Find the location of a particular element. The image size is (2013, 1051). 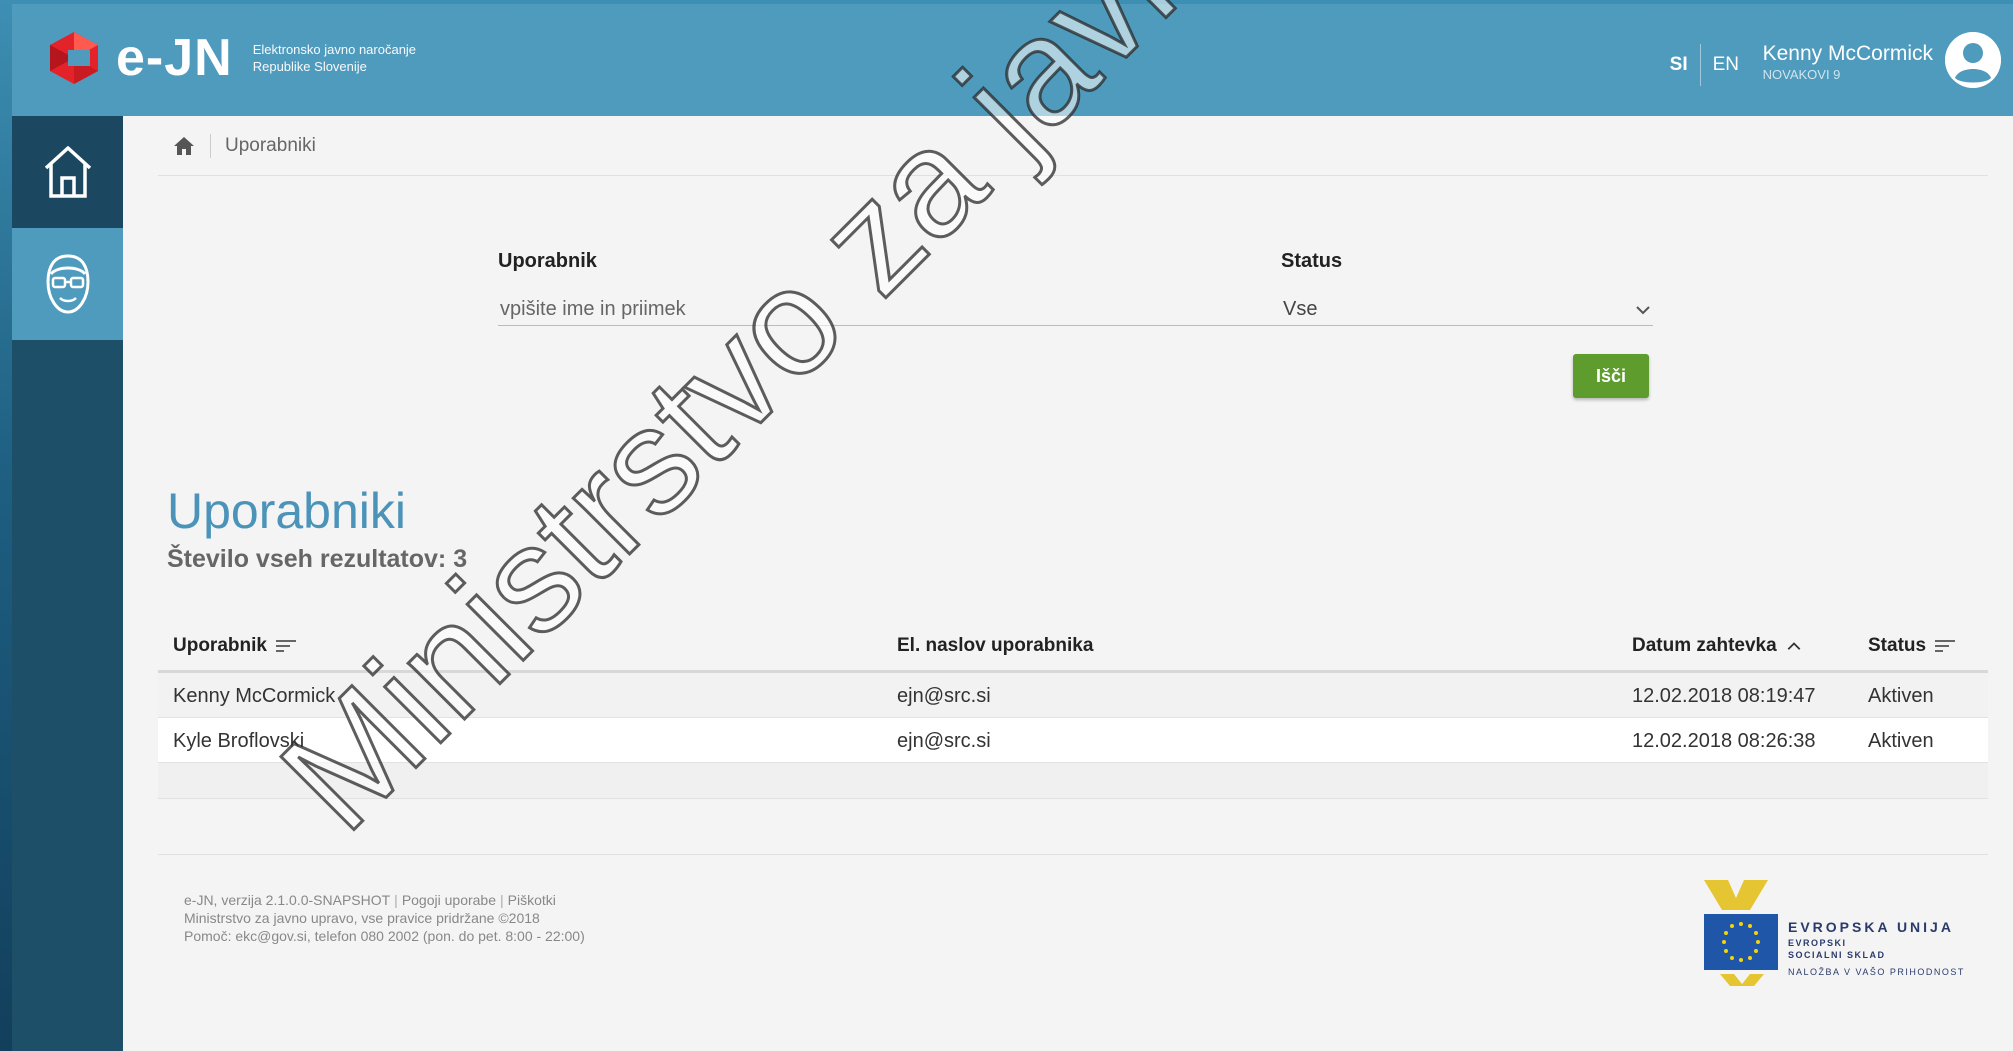

column-header-user: Uporabnik is located at coordinates (235, 646).